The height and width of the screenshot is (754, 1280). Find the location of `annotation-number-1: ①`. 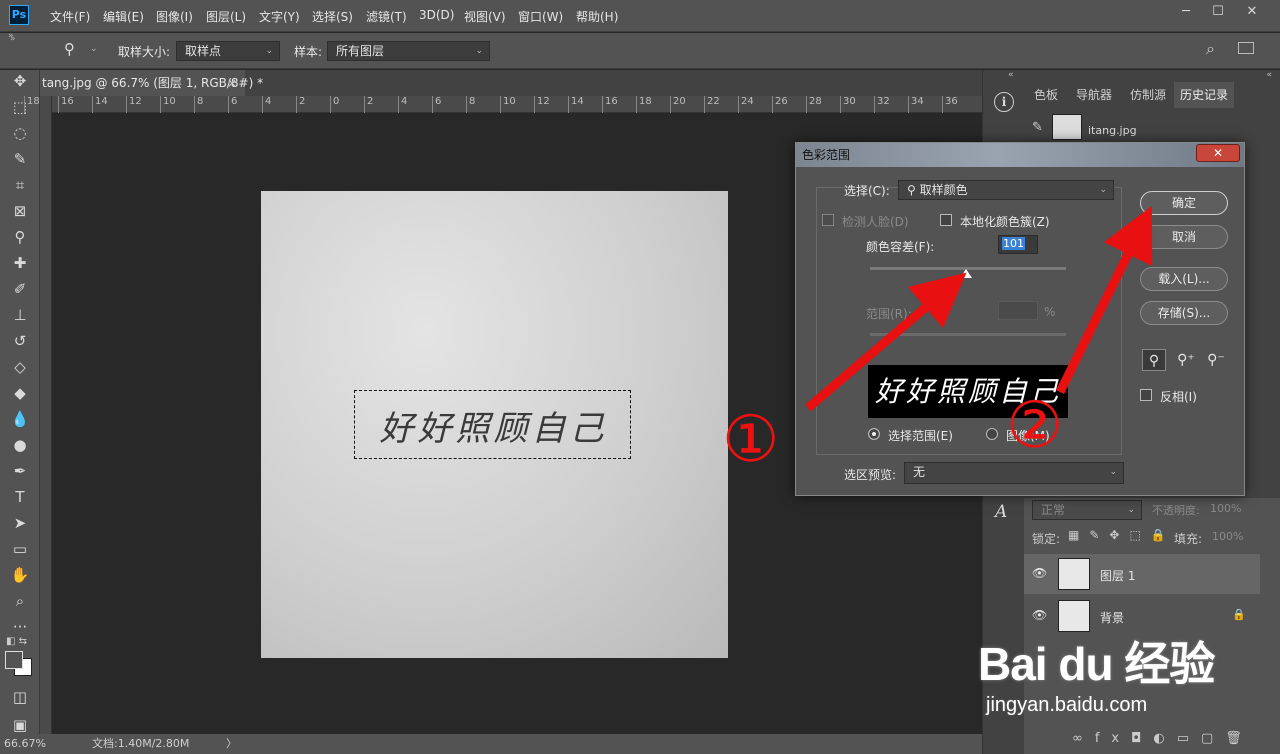

annotation-number-1: ① is located at coordinates (751, 440).